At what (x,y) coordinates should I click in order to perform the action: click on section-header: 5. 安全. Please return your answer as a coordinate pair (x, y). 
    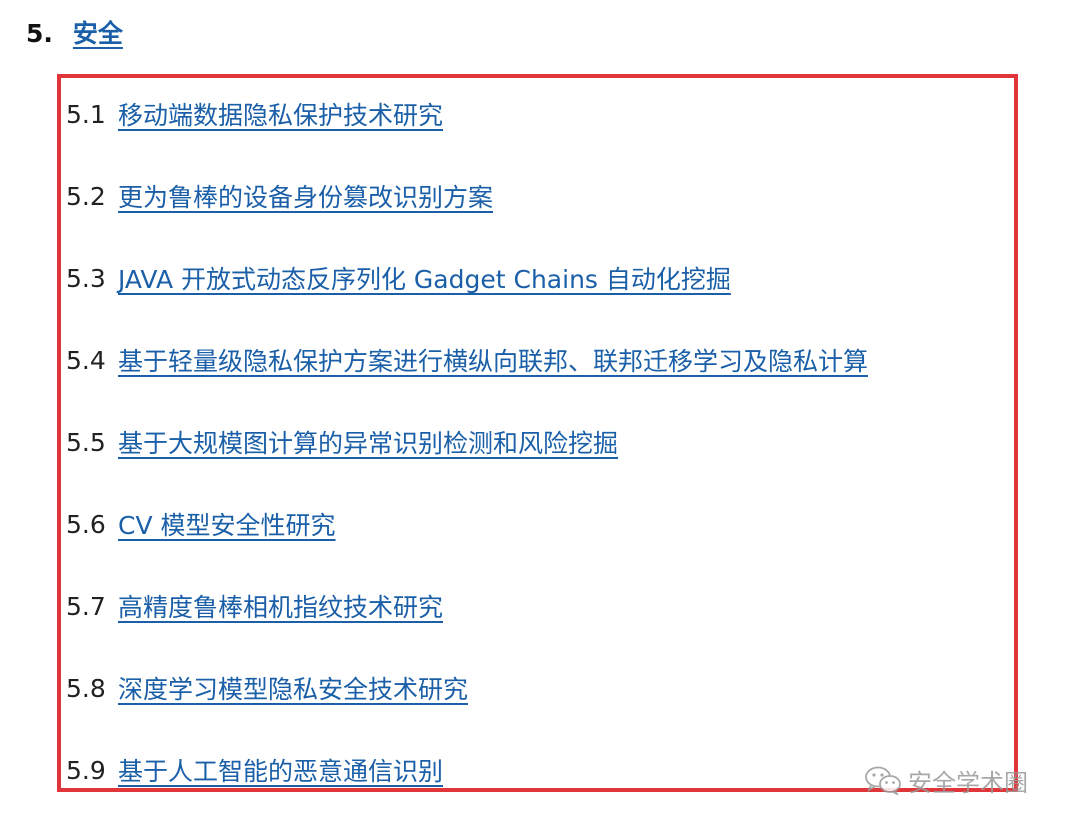
    Looking at the image, I should click on (74, 34).